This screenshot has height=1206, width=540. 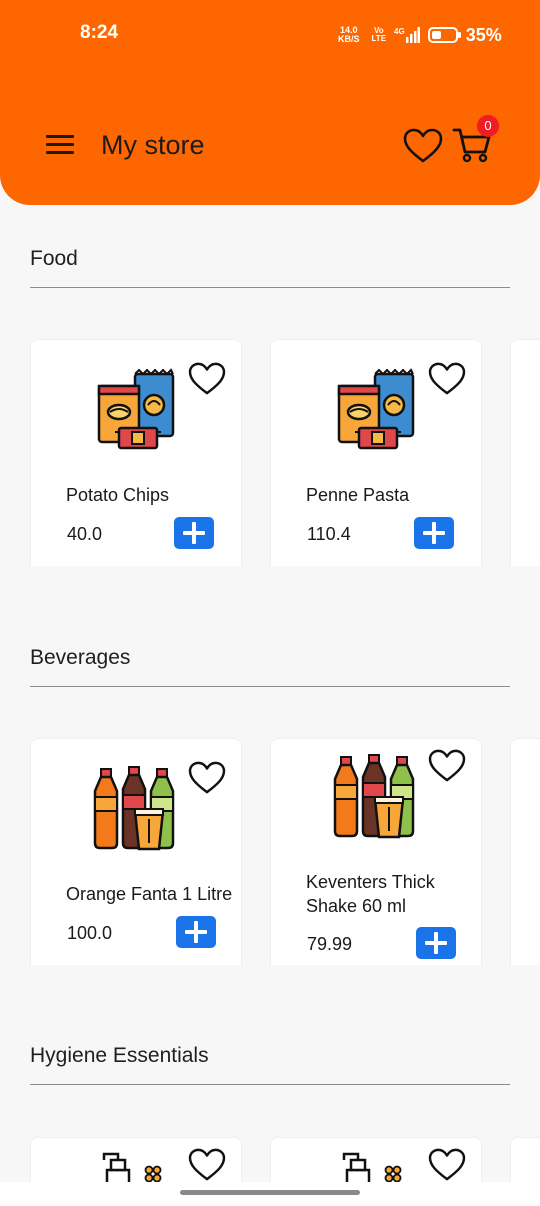 I want to click on net-speed: 14.0 KB/S, so click(x=349, y=35).